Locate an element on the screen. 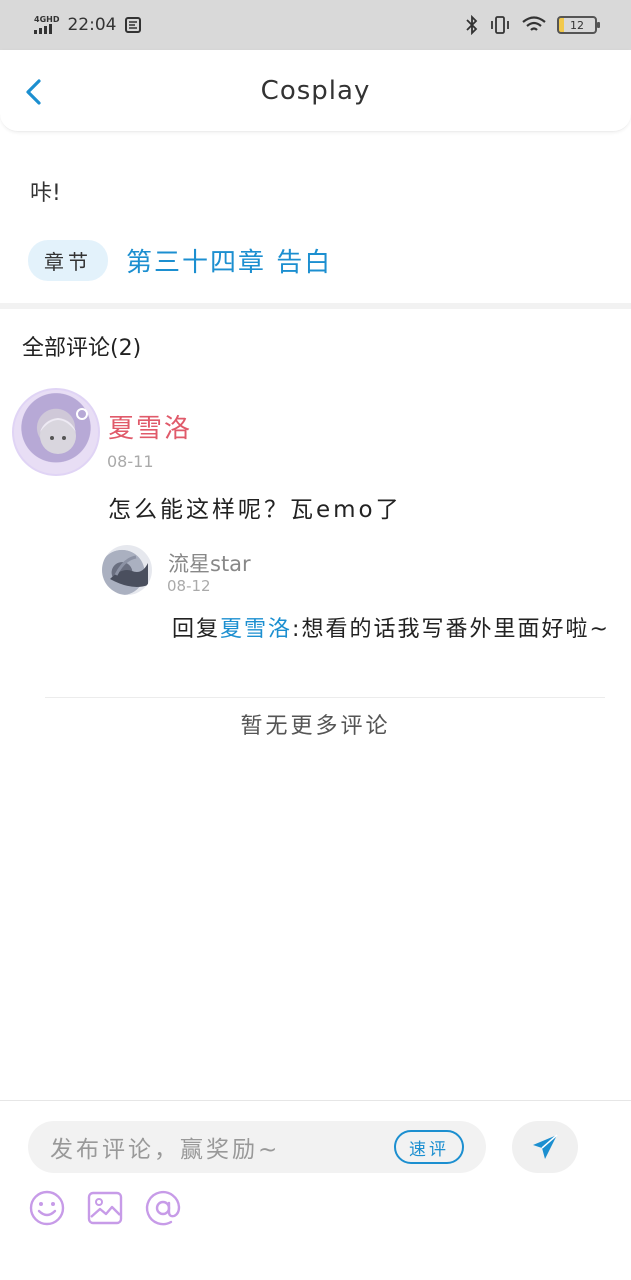 The width and height of the screenshot is (631, 1280). reply-avatar-art is located at coordinates (129, 571).